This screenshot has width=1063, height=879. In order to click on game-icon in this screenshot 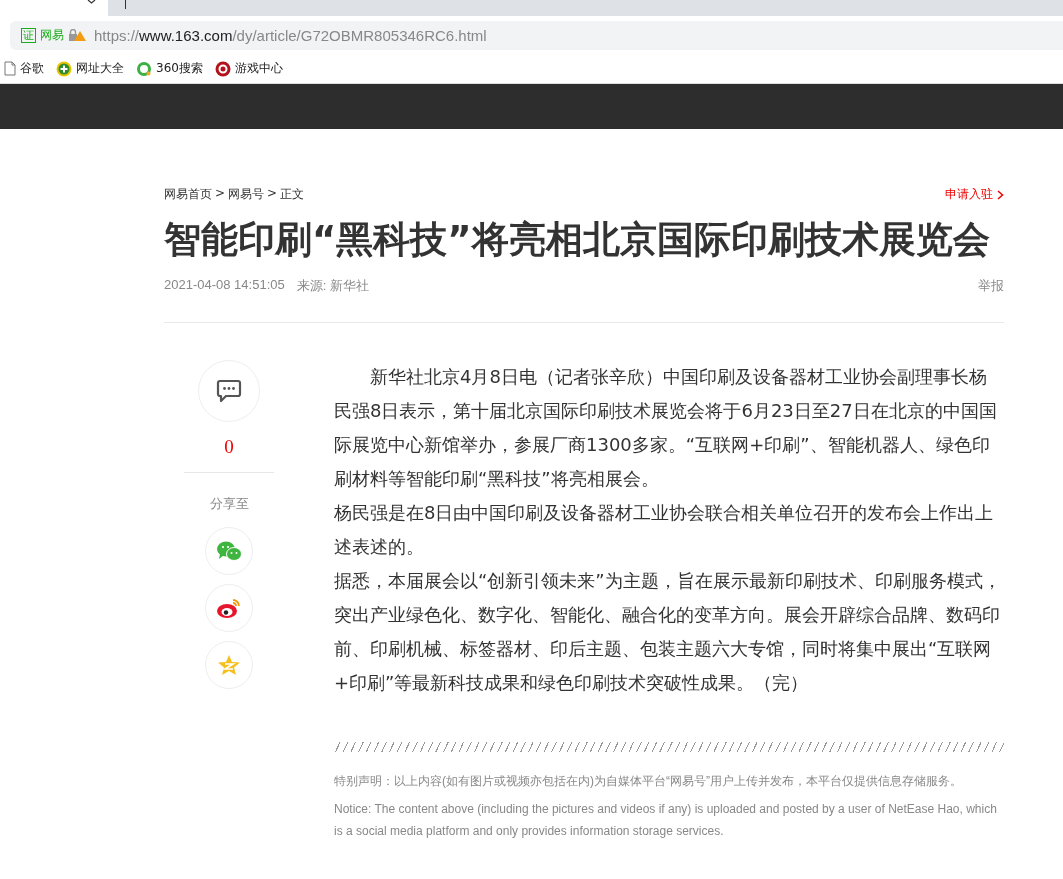, I will do `click(222, 68)`.